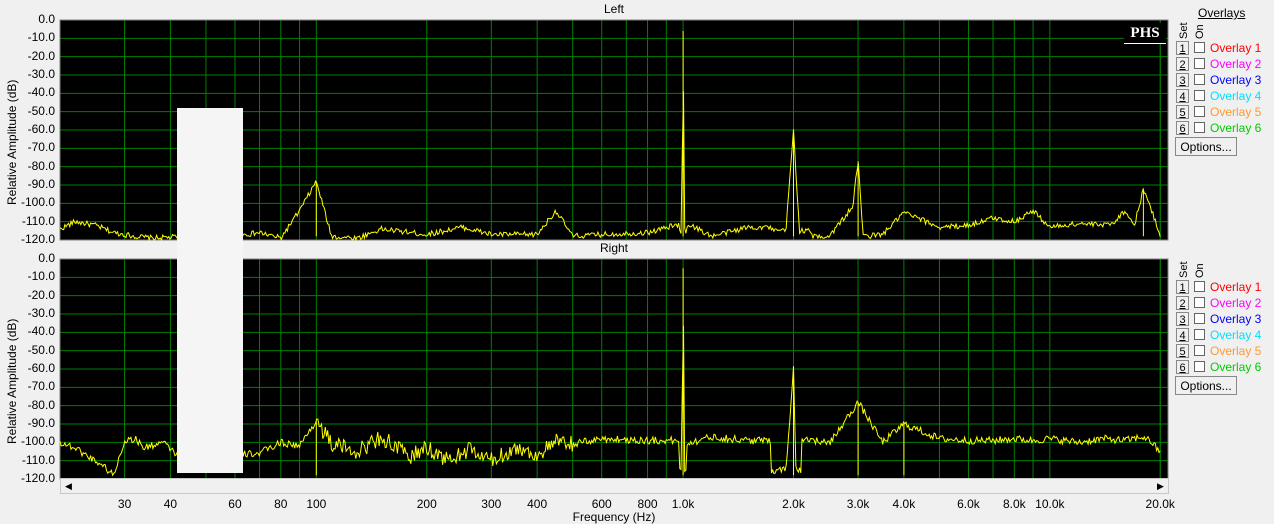  I want to click on x-tick-label: 600, so click(601, 504).